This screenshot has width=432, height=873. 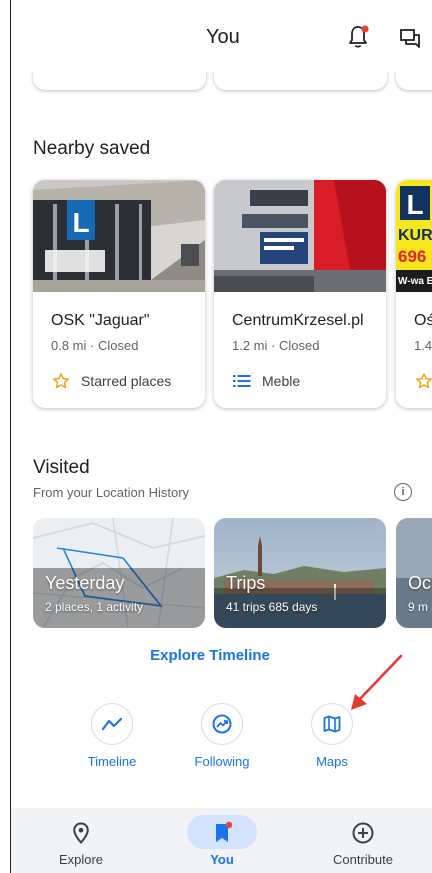 I want to click on place-meta: 1.4, so click(x=423, y=345).